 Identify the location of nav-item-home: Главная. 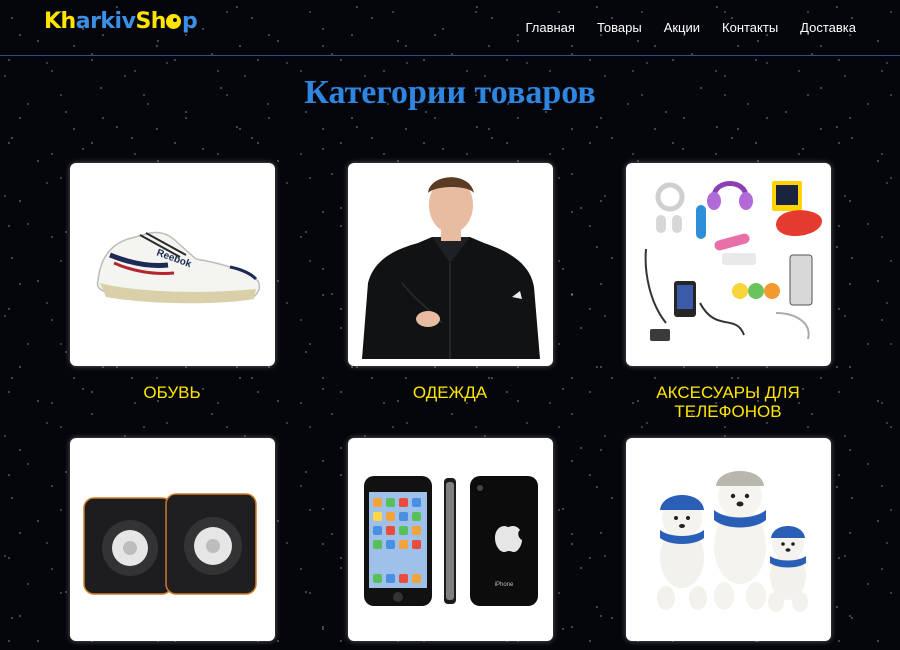
(549, 27).